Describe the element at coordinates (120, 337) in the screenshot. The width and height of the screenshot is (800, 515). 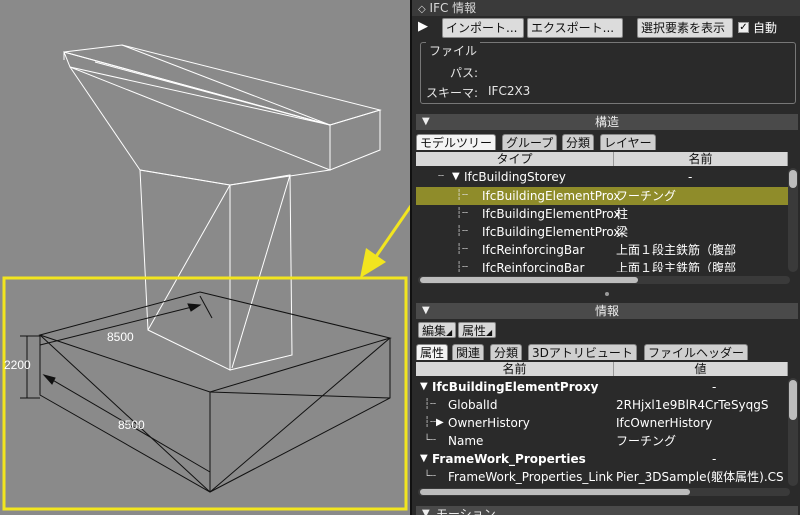
I see `dimension-label-top: 8500` at that location.